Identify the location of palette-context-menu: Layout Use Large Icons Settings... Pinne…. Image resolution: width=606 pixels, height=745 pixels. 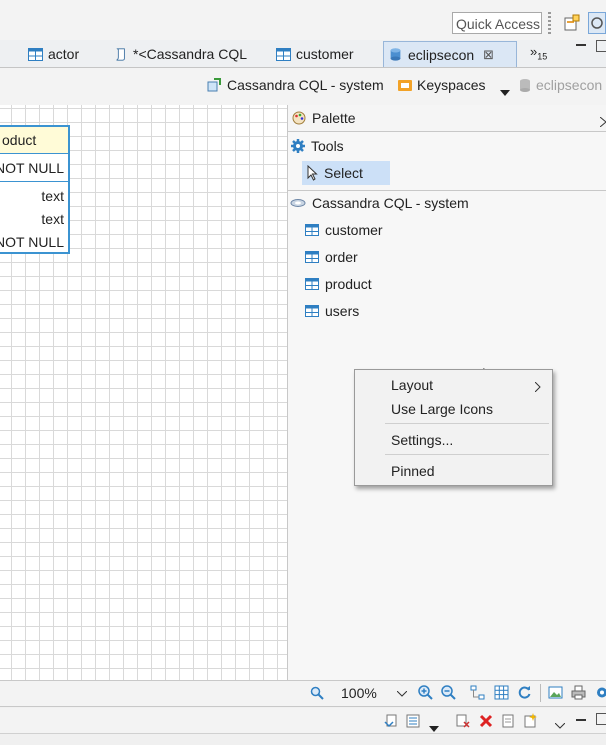
(453, 427).